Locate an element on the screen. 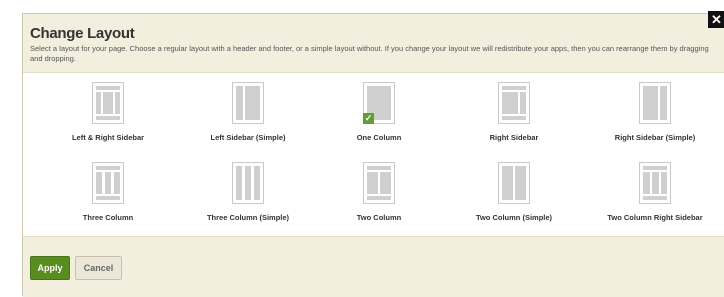 Image resolution: width=724 pixels, height=297 pixels. dialog-title: Change Layout is located at coordinates (82, 33).